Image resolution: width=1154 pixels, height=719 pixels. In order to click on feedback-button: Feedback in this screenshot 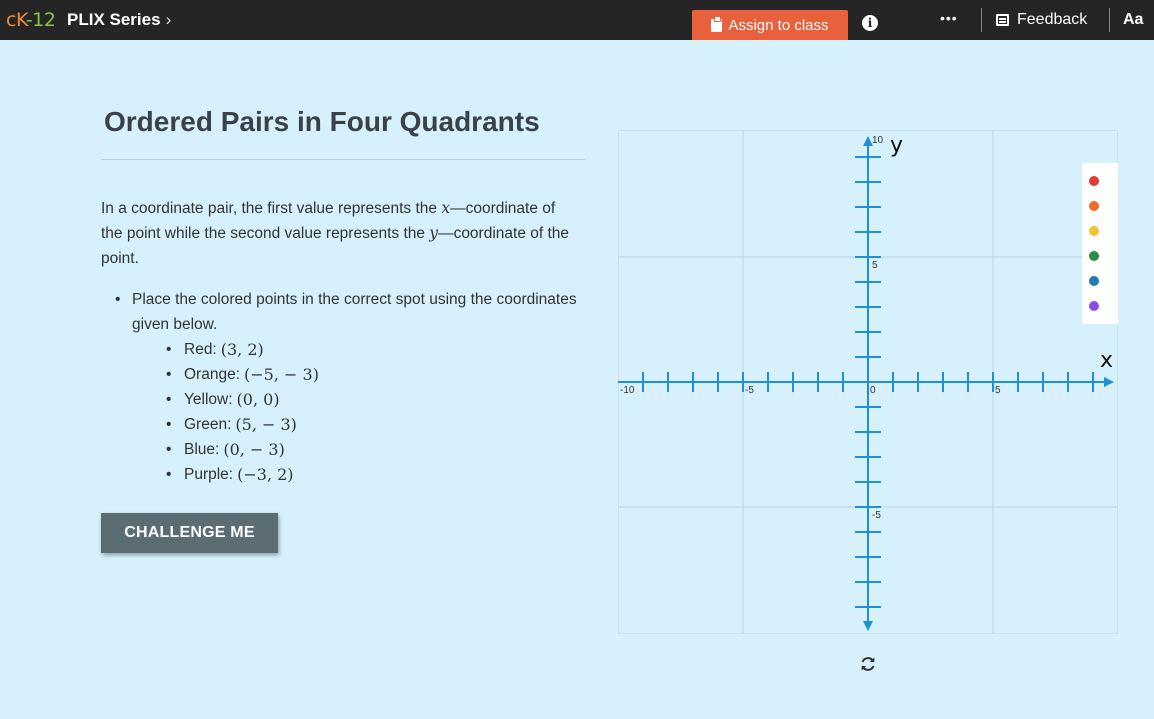, I will do `click(1041, 20)`.